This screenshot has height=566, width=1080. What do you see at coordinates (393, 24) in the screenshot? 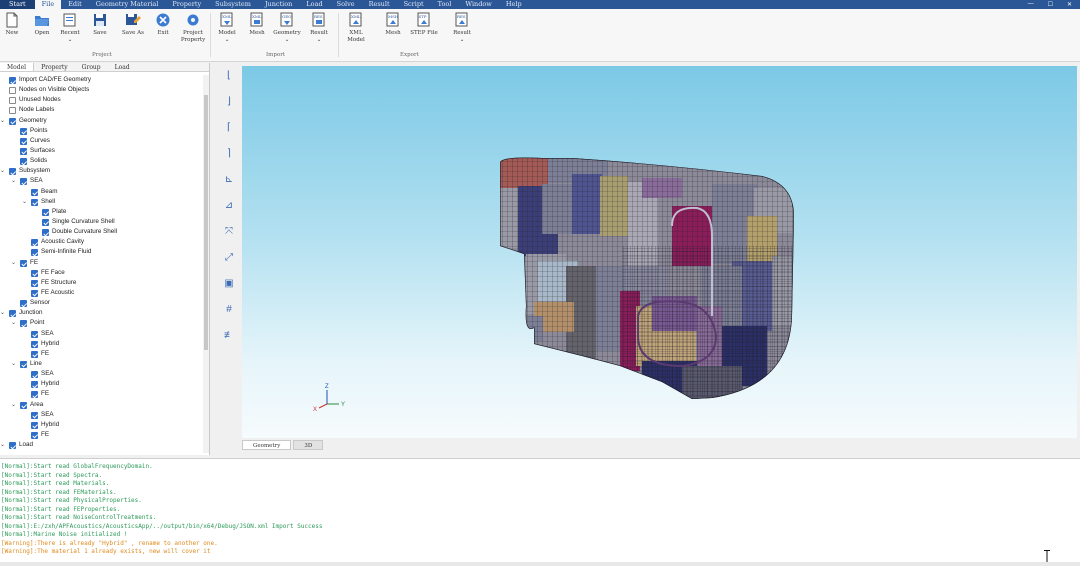
I see `export-mesh-button: MSH Mesh` at bounding box center [393, 24].